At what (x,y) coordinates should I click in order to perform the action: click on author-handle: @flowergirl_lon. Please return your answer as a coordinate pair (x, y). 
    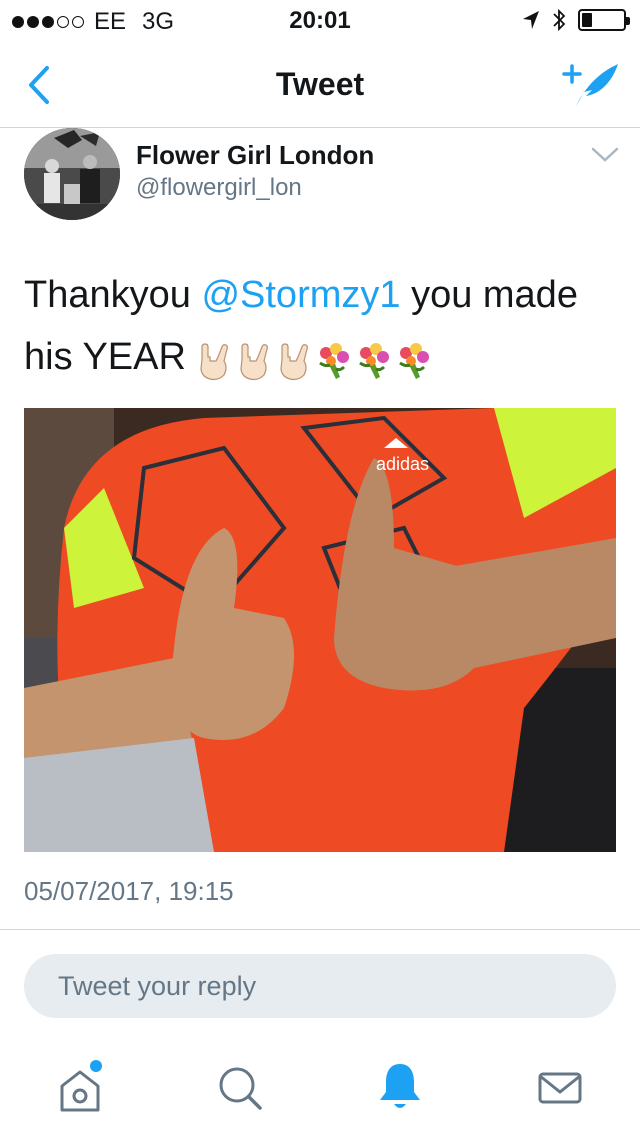
    Looking at the image, I should click on (219, 188).